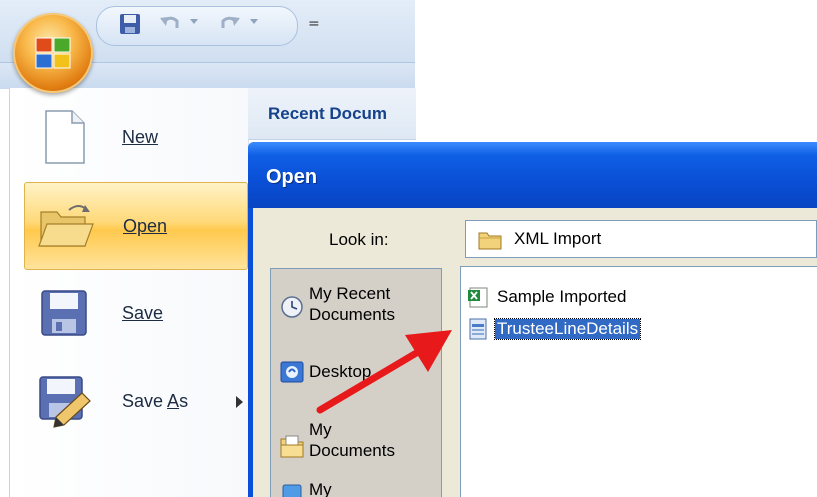 The width and height of the screenshot is (817, 497). What do you see at coordinates (230, 24) in the screenshot?
I see `redo-icon` at bounding box center [230, 24].